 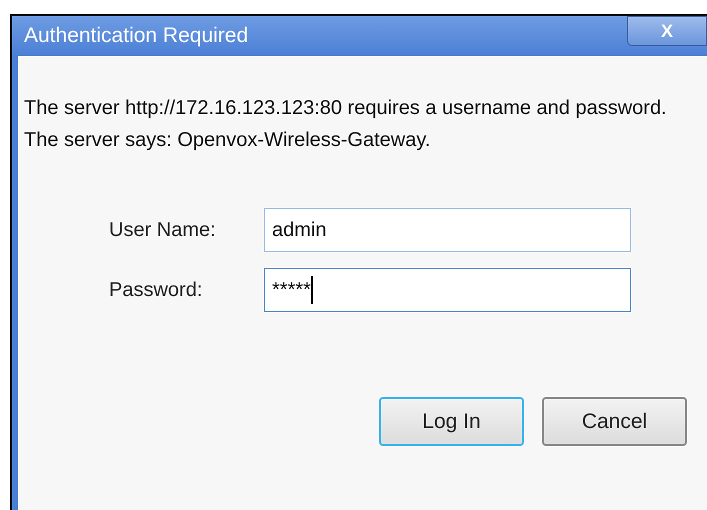 What do you see at coordinates (447, 230) in the screenshot?
I see `input-field: admin` at bounding box center [447, 230].